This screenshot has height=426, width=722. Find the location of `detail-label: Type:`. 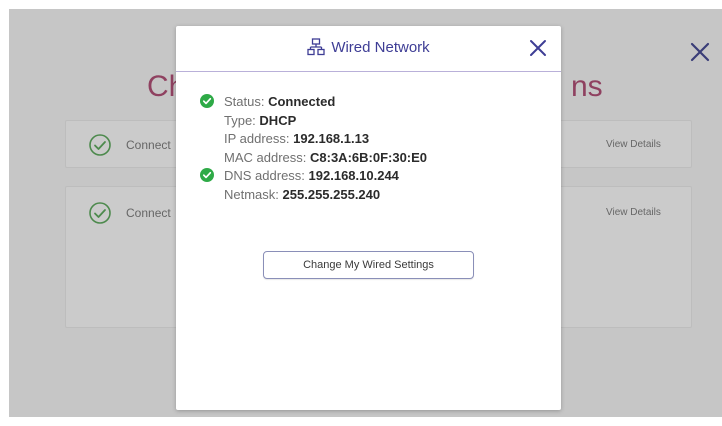

detail-label: Type: is located at coordinates (240, 120).